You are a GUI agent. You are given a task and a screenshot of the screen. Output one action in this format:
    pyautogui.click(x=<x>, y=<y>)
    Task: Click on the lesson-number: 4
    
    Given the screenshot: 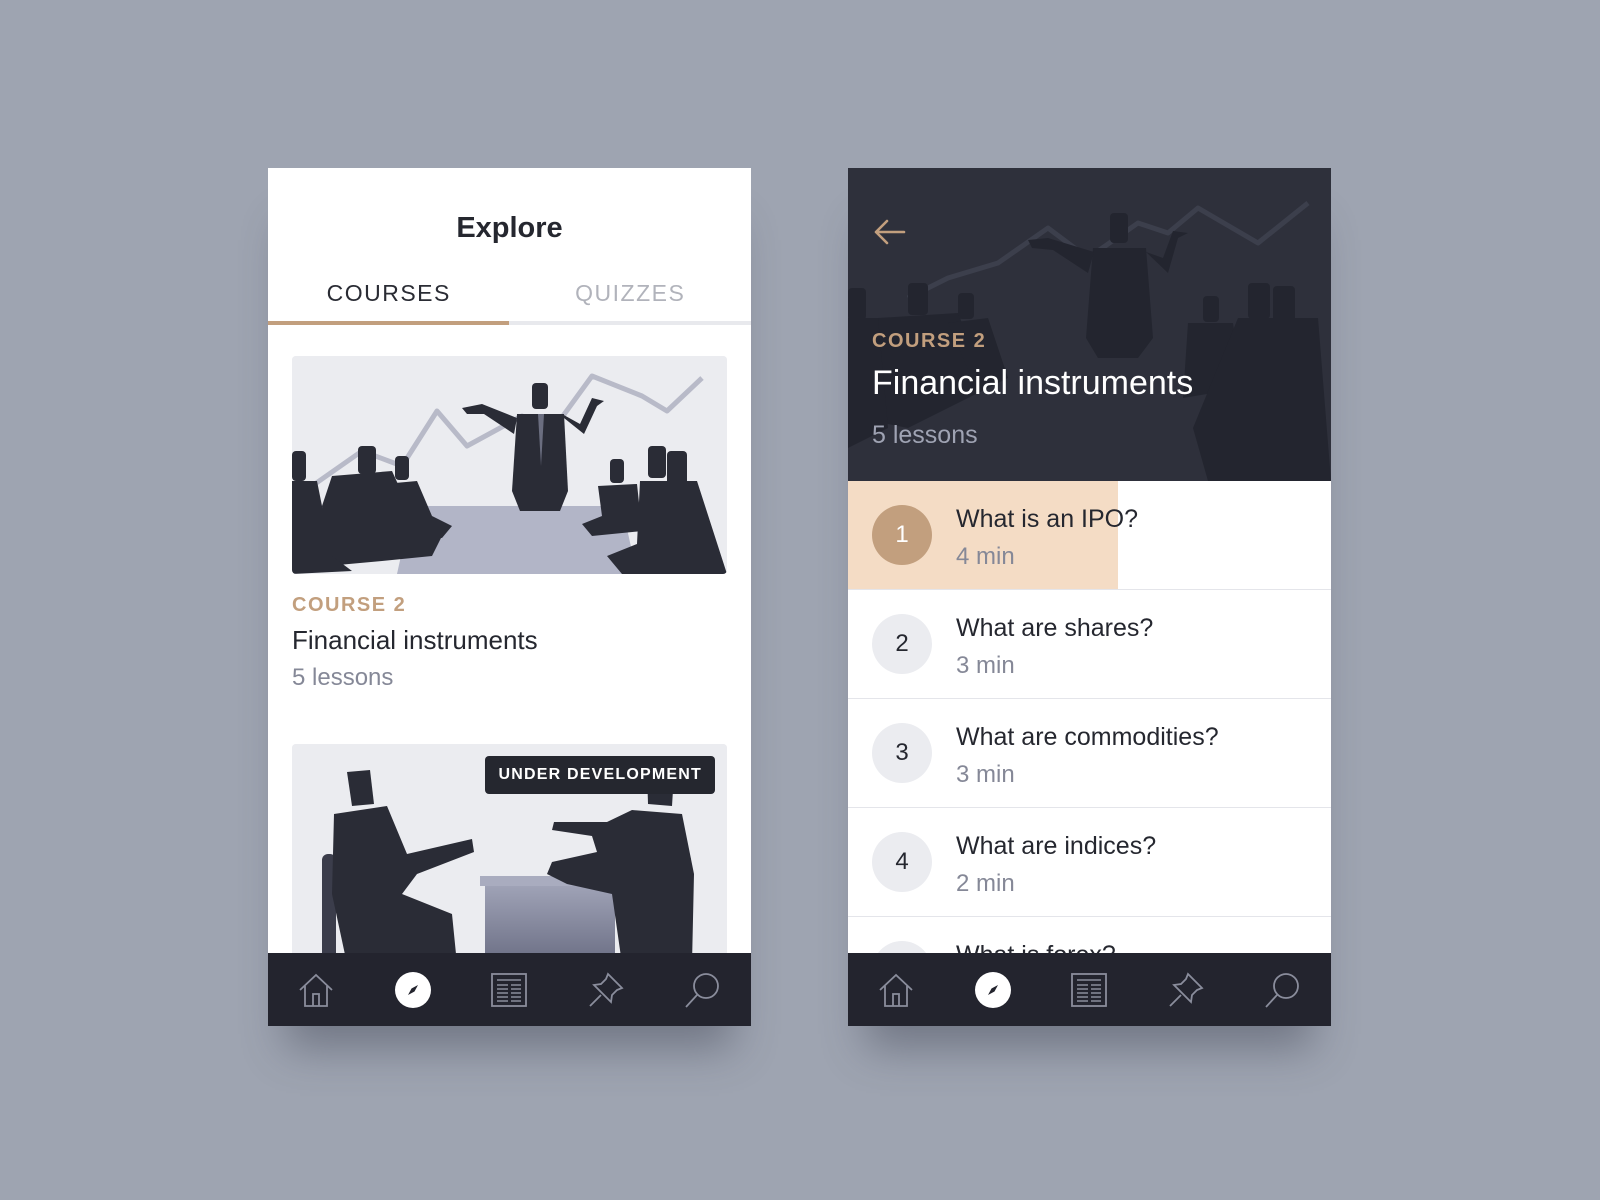 What is the action you would take?
    pyautogui.click(x=902, y=862)
    